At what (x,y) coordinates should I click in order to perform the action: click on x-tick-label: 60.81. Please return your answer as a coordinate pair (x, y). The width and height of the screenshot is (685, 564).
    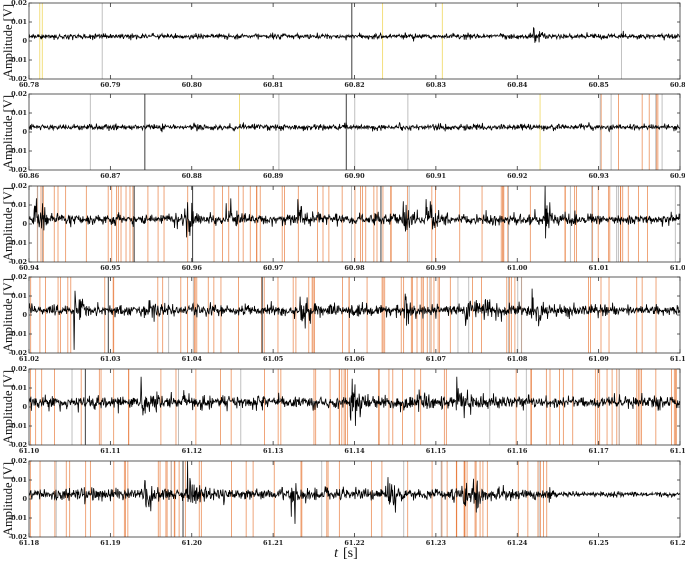
    Looking at the image, I should click on (273, 85).